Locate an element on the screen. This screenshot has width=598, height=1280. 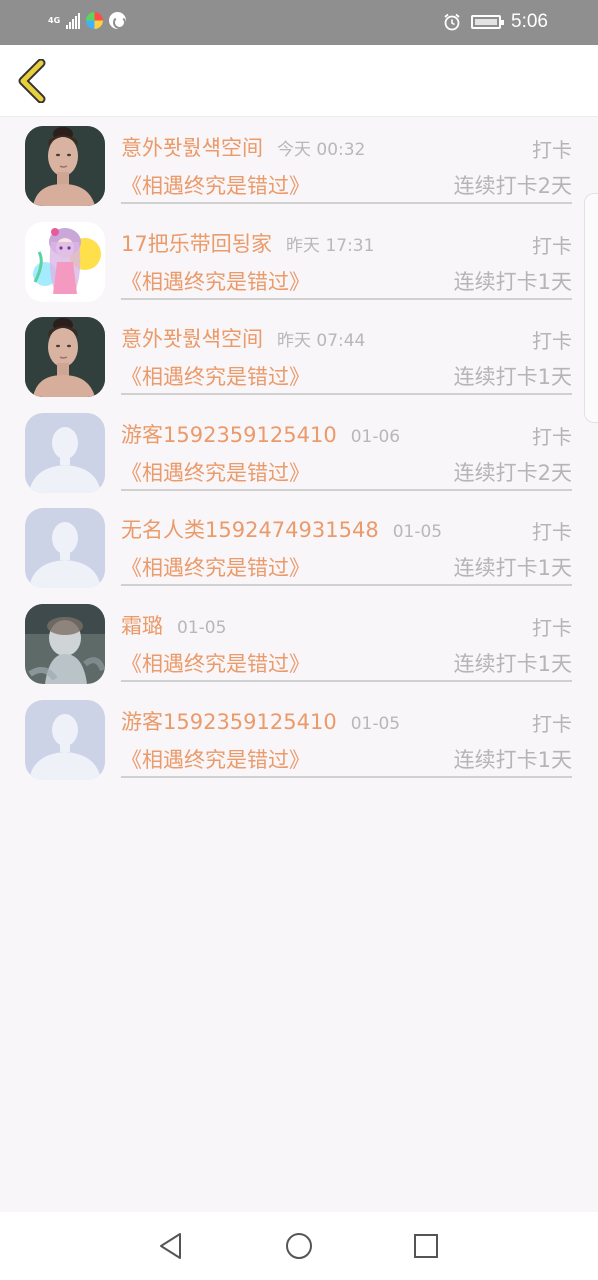
sync-app-icon is located at coordinates (117, 20).